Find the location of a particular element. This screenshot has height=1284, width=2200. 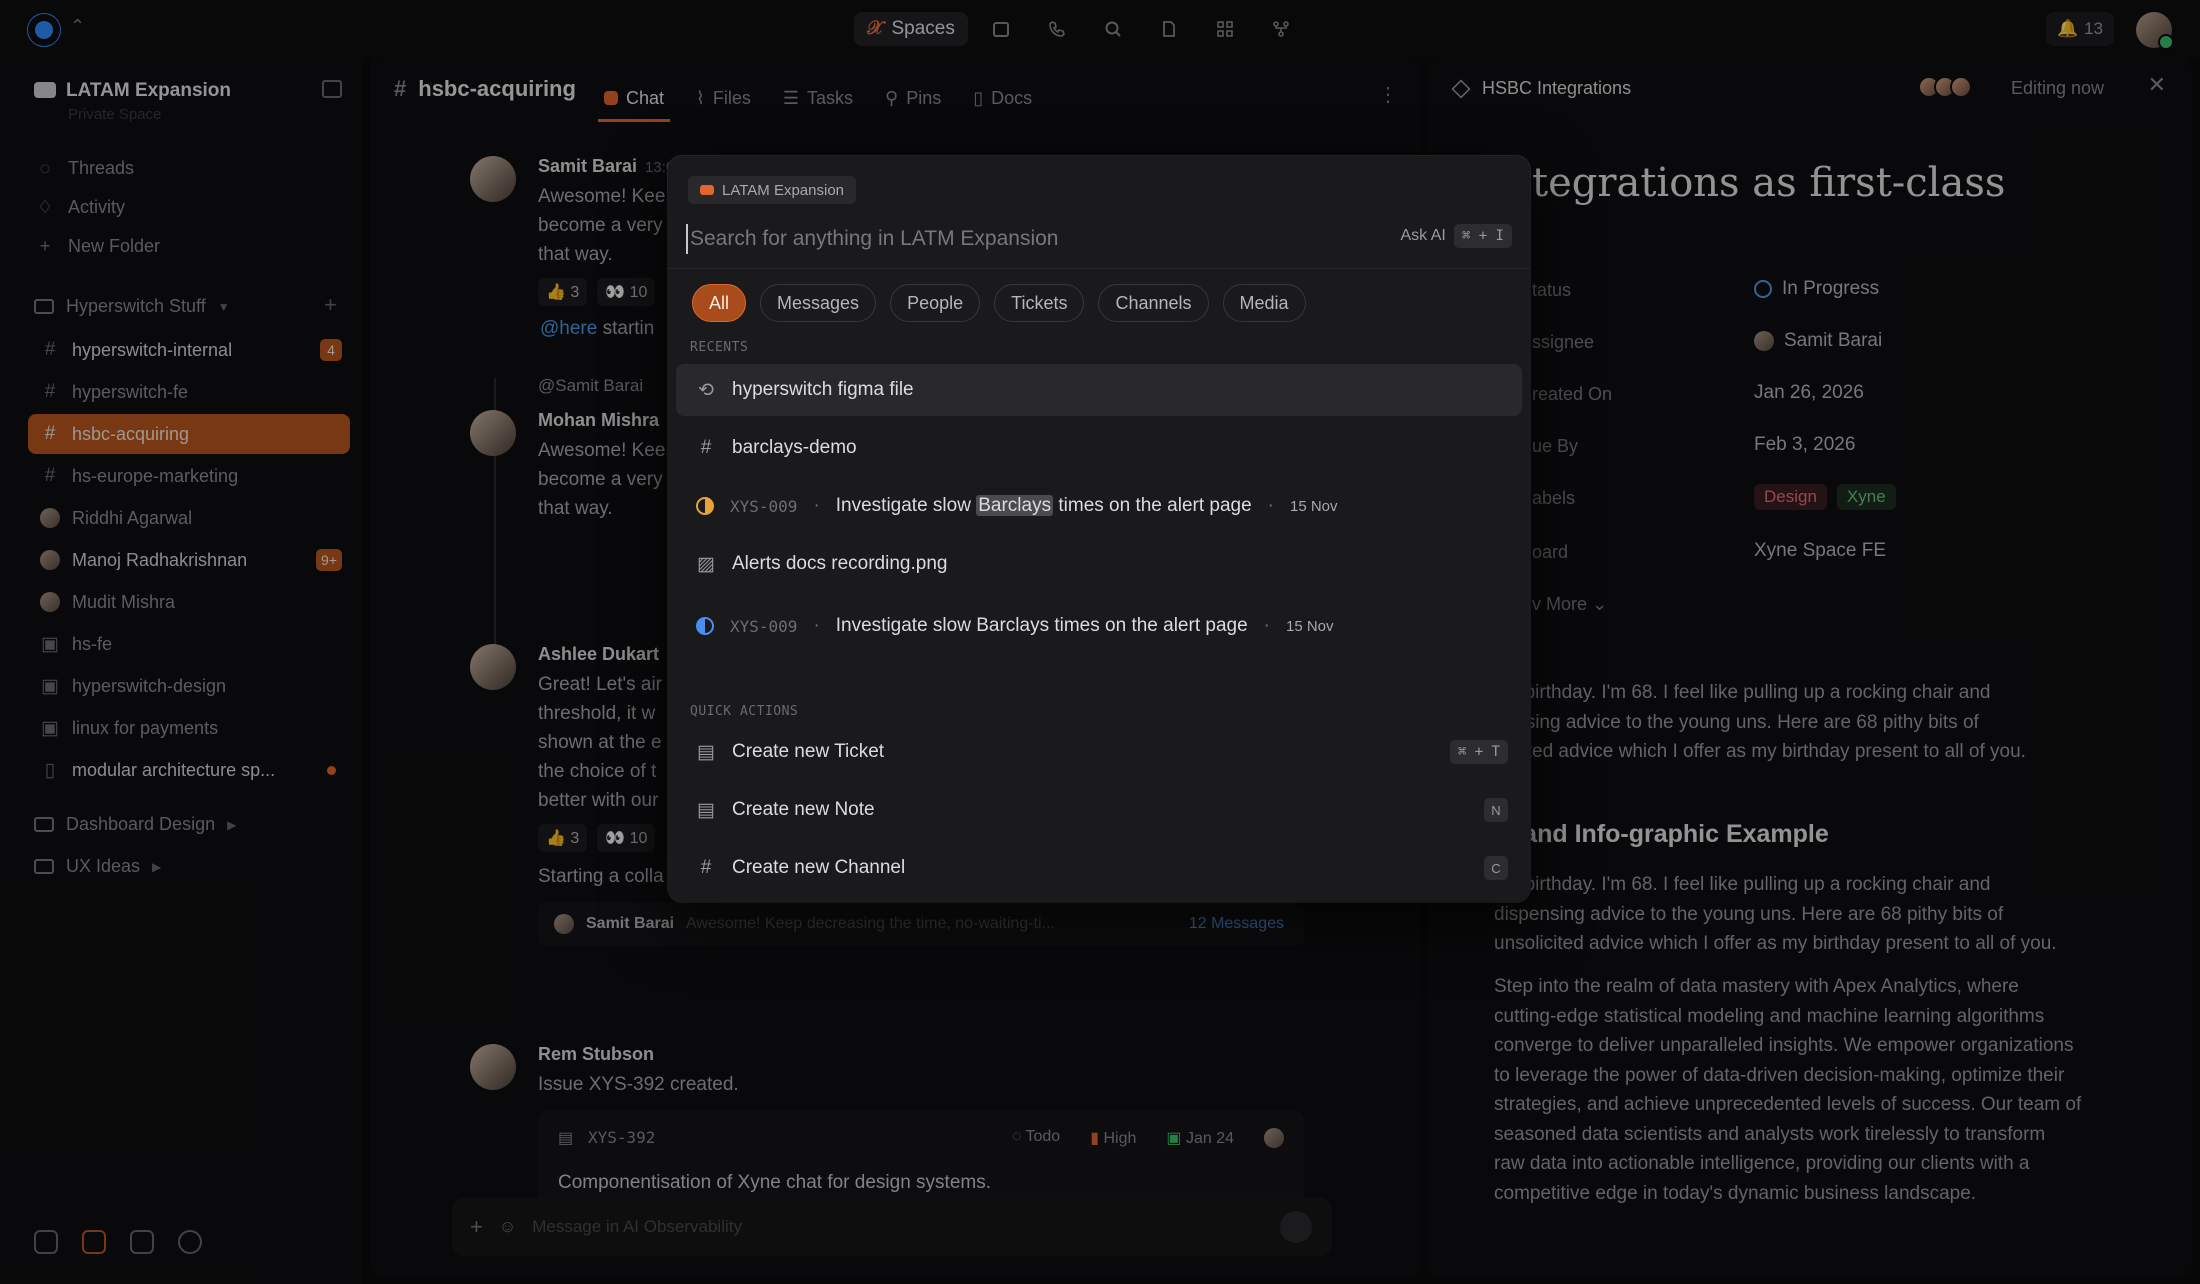

history-icon: ⟲ is located at coordinates (706, 390).